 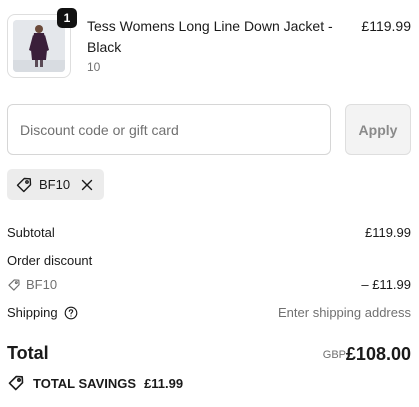 What do you see at coordinates (67, 18) in the screenshot?
I see `quantity-badge: 1` at bounding box center [67, 18].